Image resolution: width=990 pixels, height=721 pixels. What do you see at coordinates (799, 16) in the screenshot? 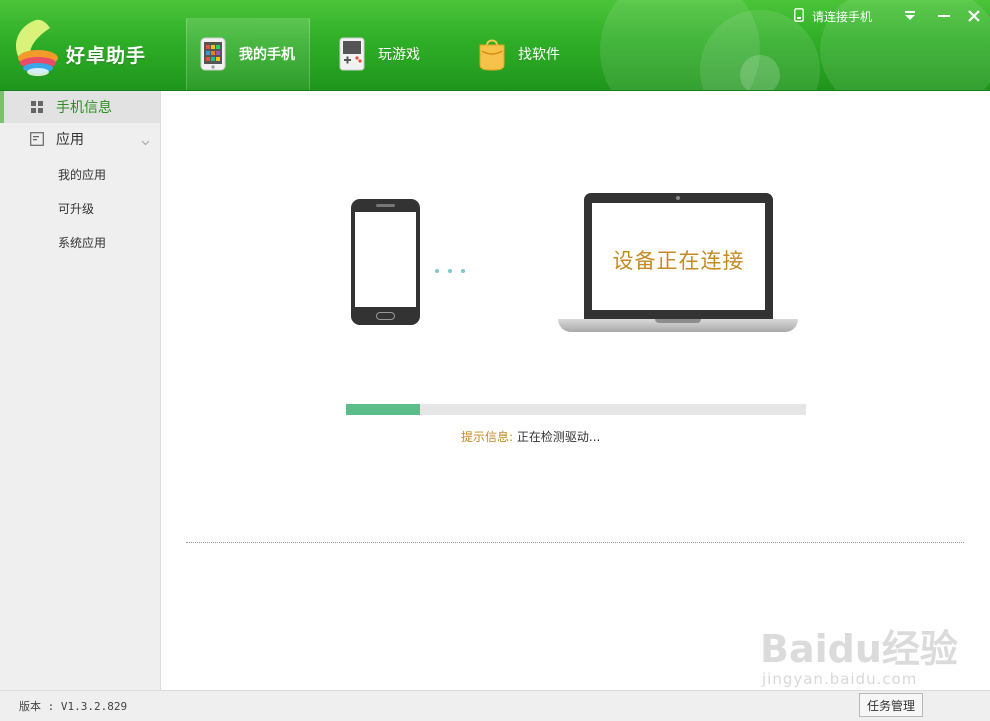
I see `phone-outline-icon` at bounding box center [799, 16].